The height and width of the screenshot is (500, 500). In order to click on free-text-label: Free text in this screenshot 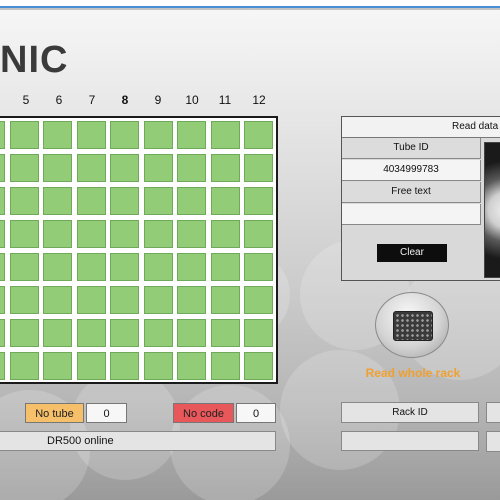, I will do `click(411, 192)`.